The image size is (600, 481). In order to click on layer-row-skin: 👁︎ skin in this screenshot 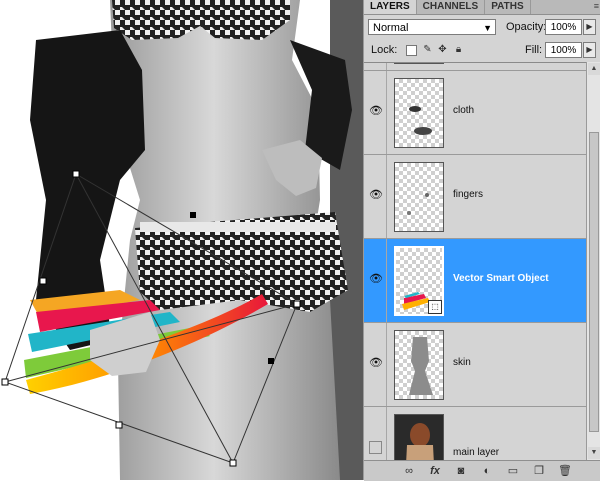, I will do `click(475, 365)`.